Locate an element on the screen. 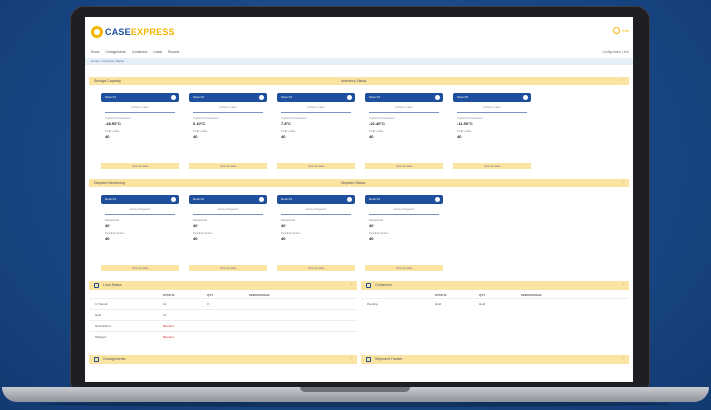 The height and width of the screenshot is (410, 711). nav-right-links: Configuration | Info is located at coordinates (615, 52).